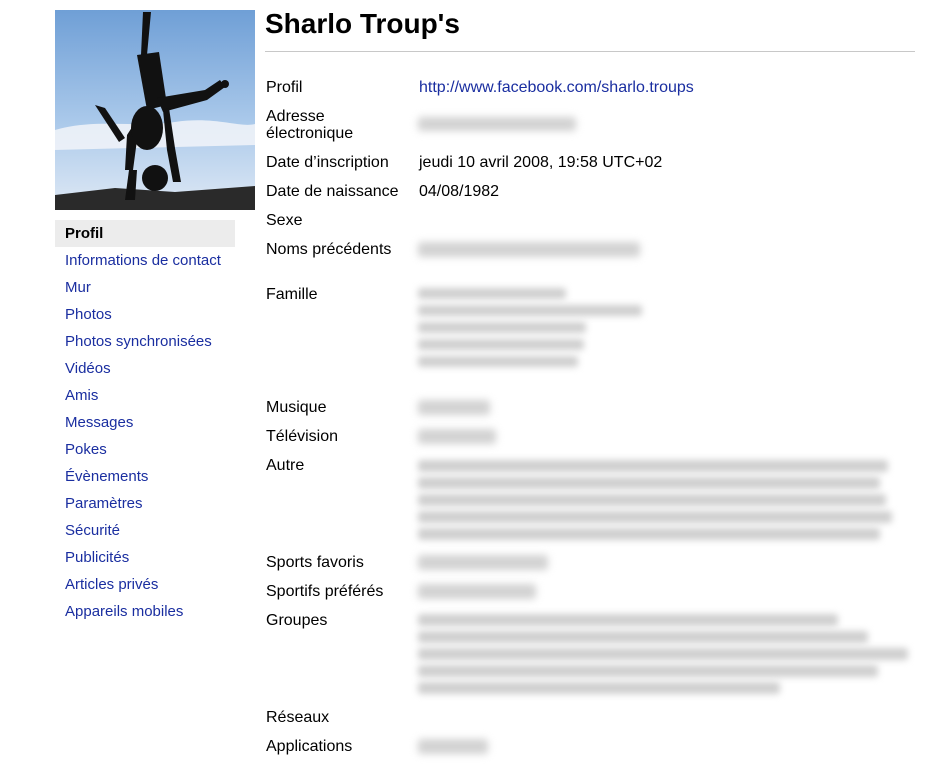 This screenshot has height=777, width=939. What do you see at coordinates (332, 191) in the screenshot?
I see `field-label-naissance: Date de naissance` at bounding box center [332, 191].